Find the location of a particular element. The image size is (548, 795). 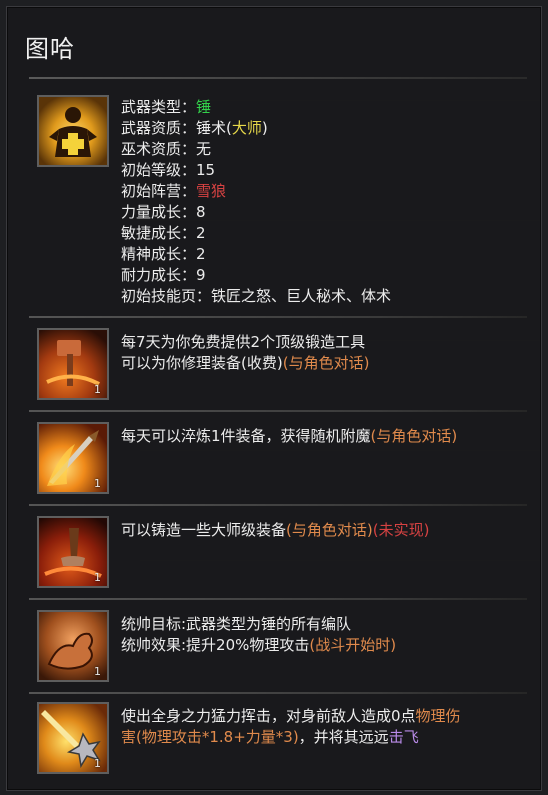

skill-row-1: 1 每7天为你免费提供2个顶级锻造工具 可以为你修理装备(收费)(与角色对话) is located at coordinates (278, 365).